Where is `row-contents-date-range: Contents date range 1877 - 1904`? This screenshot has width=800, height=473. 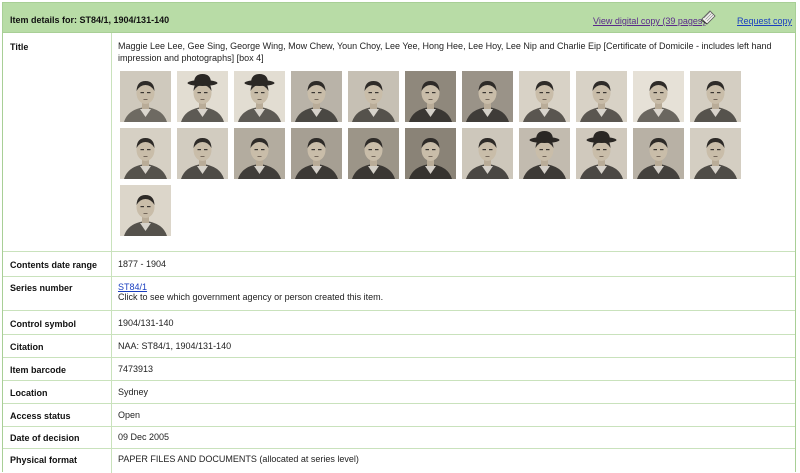 row-contents-date-range: Contents date range 1877 - 1904 is located at coordinates (399, 264).